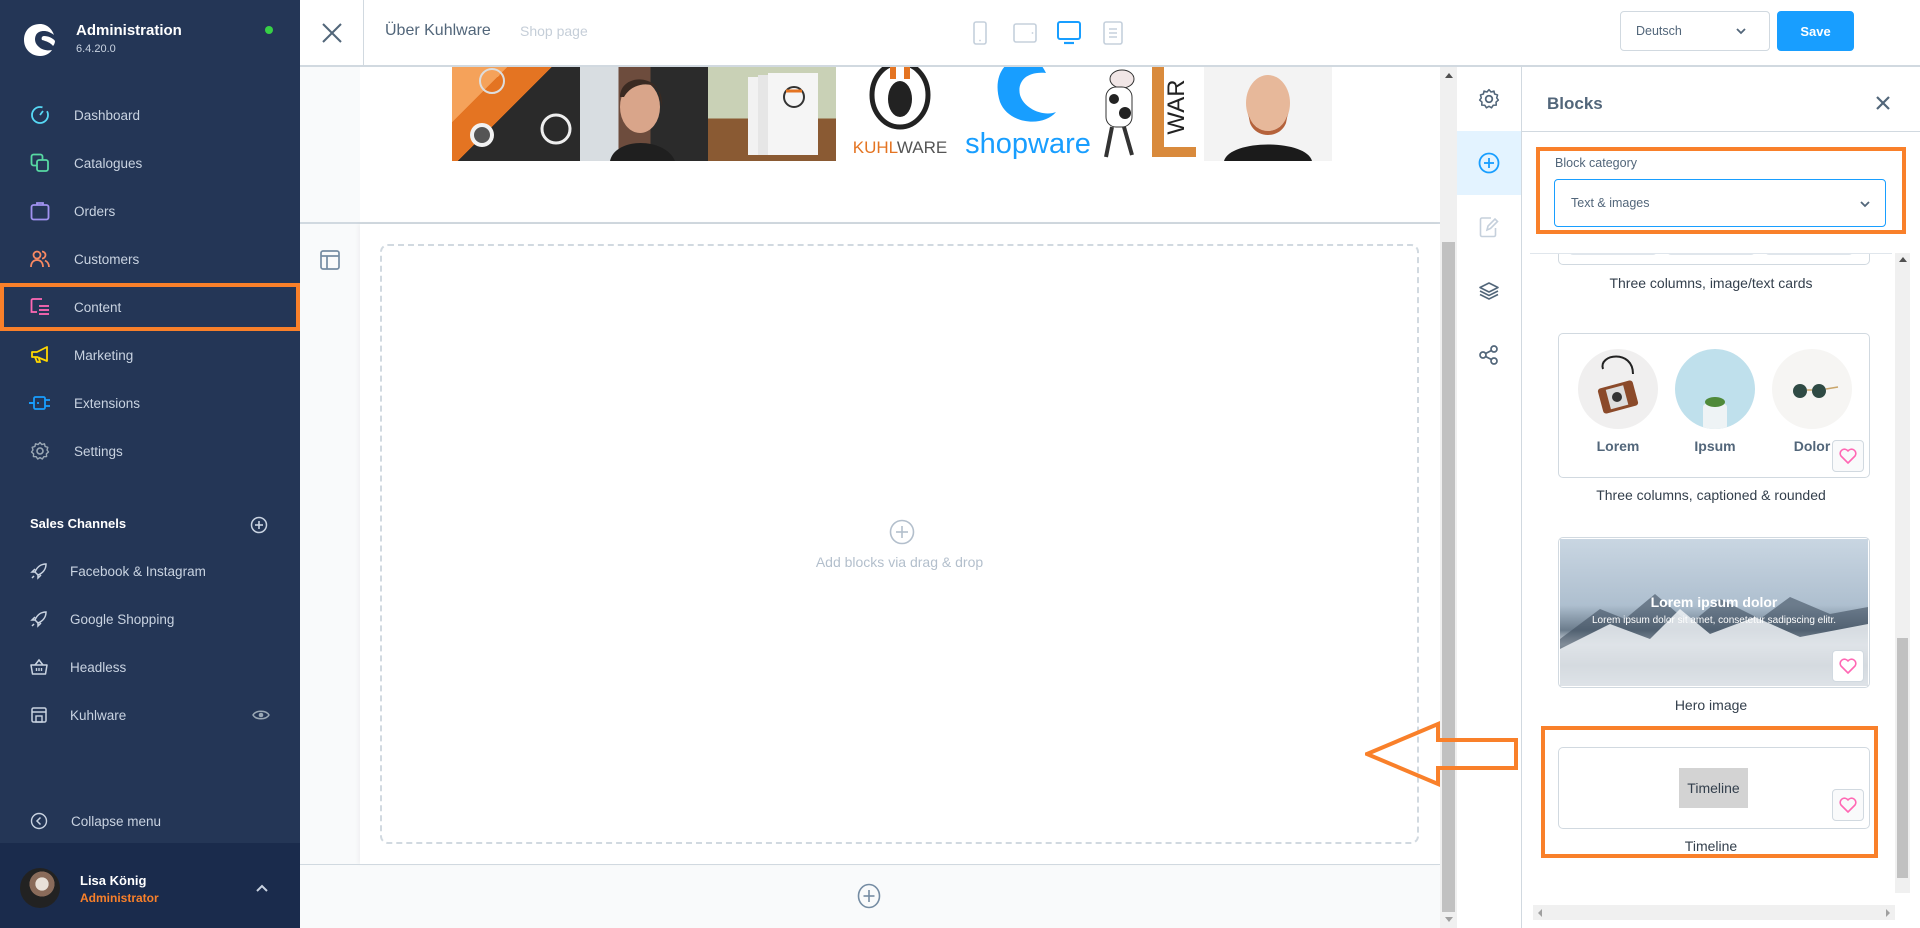 The image size is (1920, 928). I want to click on close-icon, so click(331, 32).